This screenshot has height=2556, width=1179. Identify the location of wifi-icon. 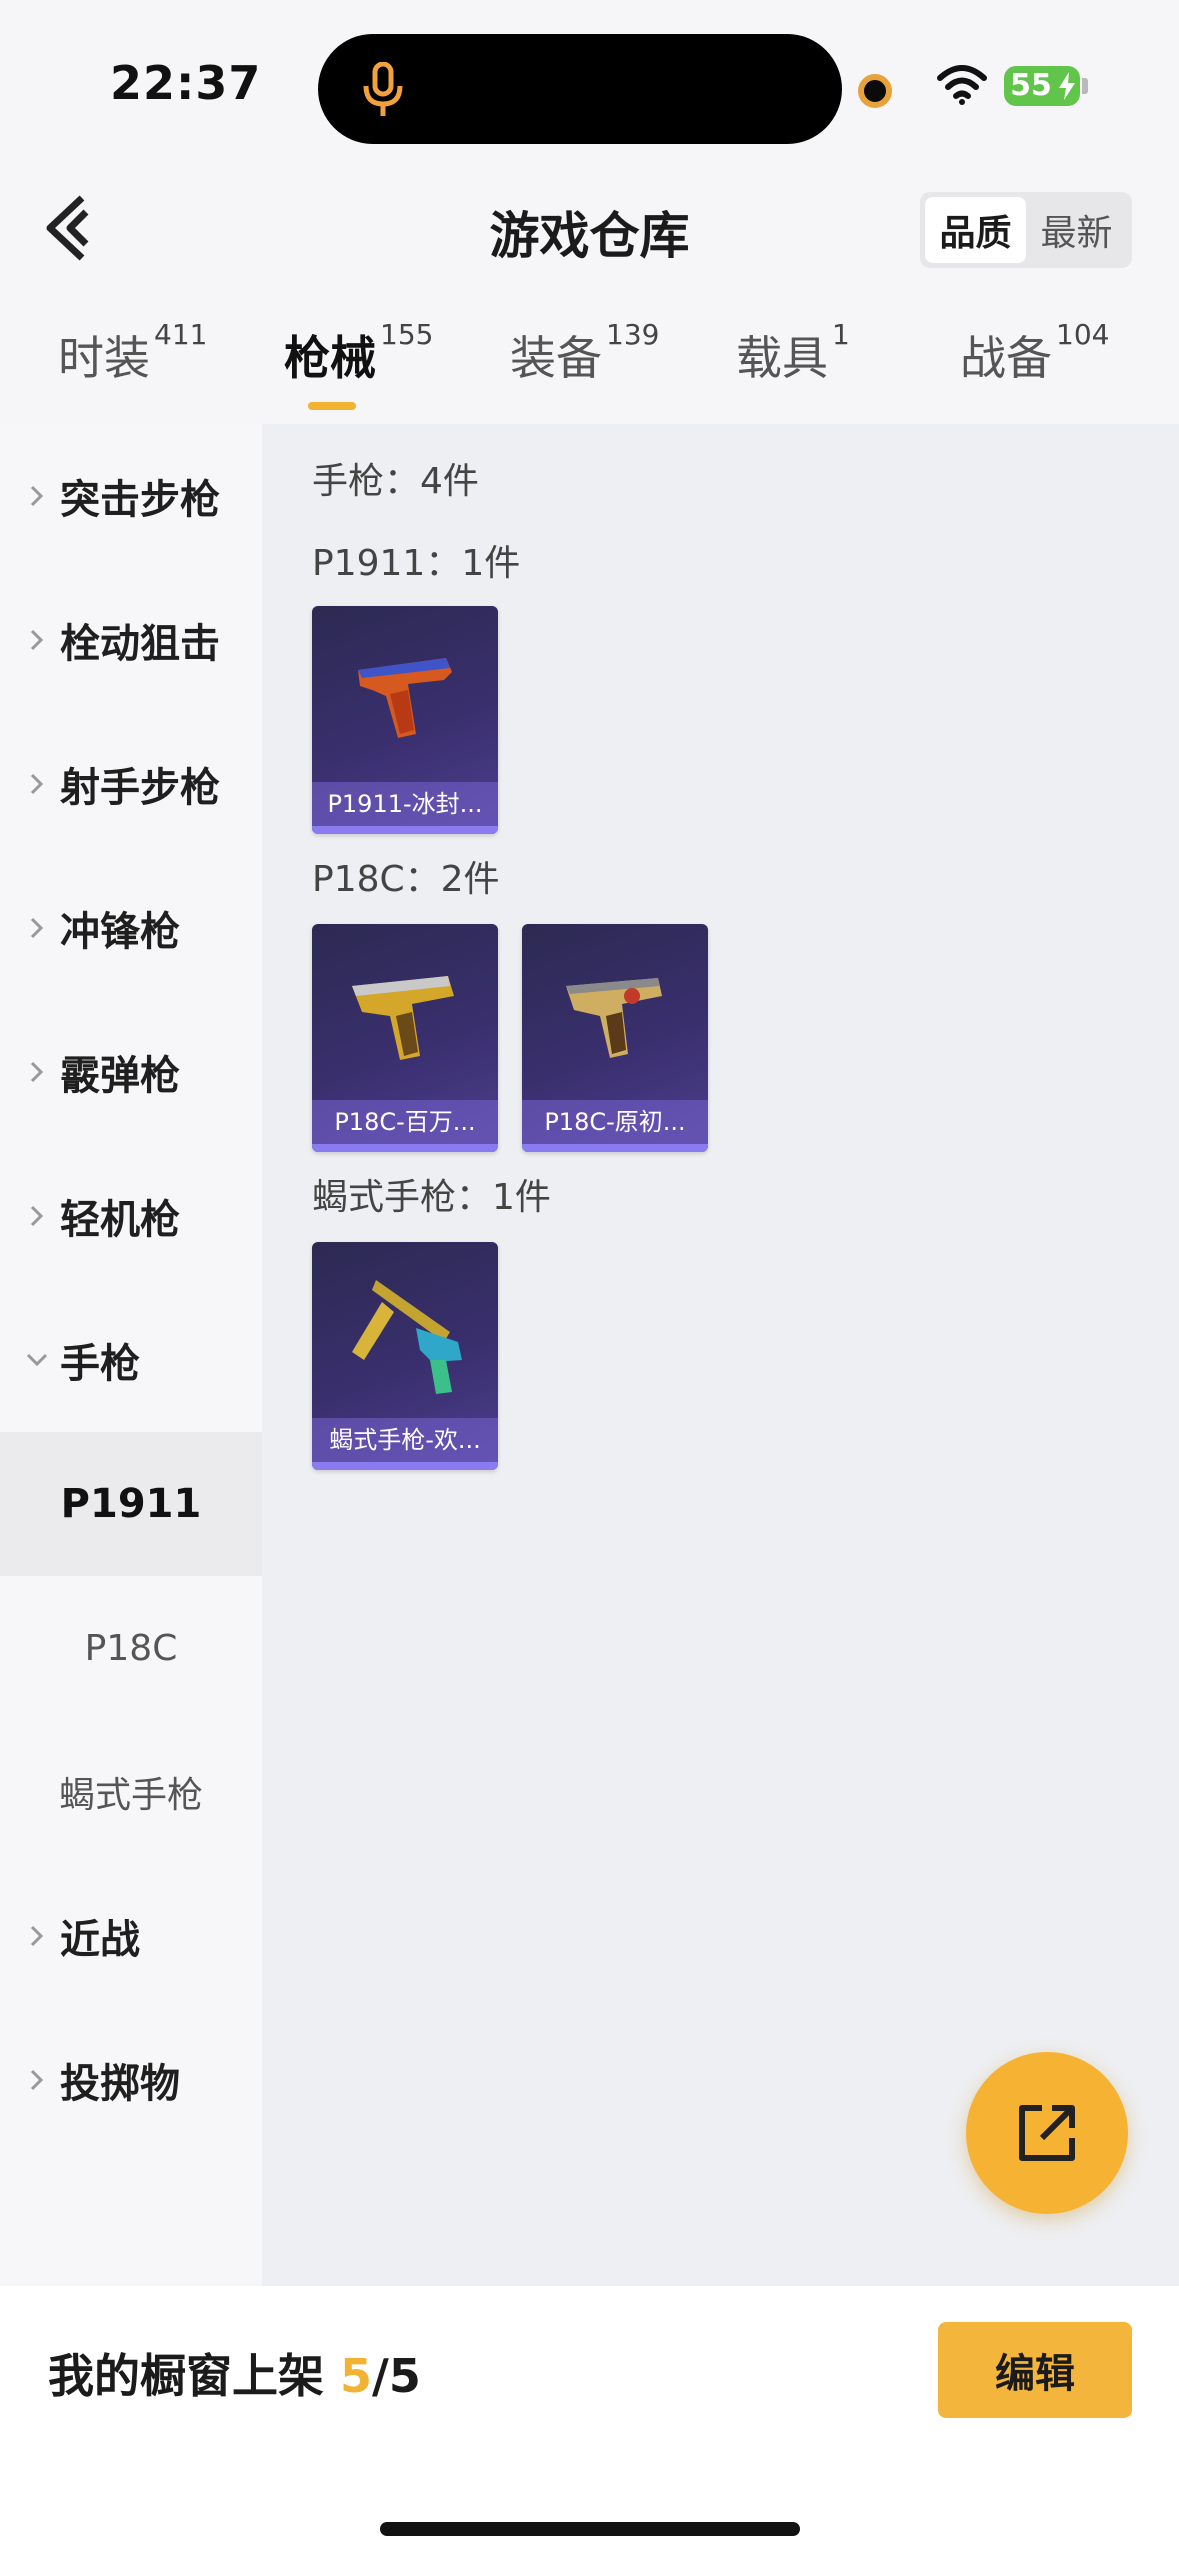
(962, 85).